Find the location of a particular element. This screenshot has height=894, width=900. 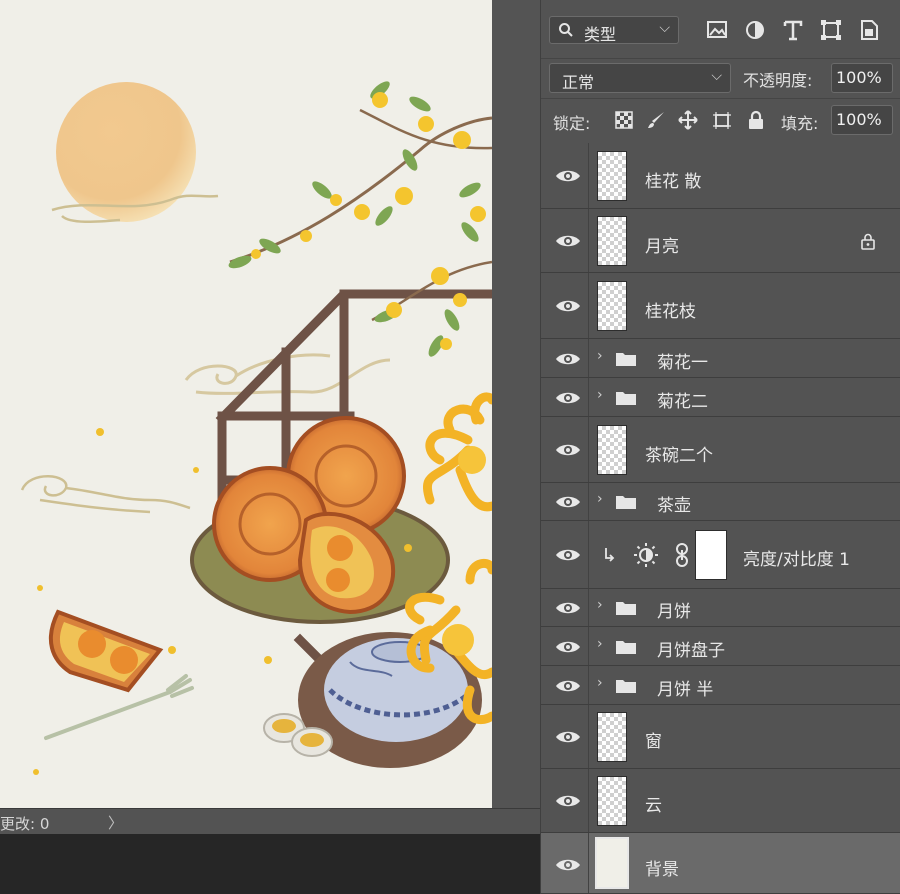

shape-filter-icon is located at coordinates (831, 30).